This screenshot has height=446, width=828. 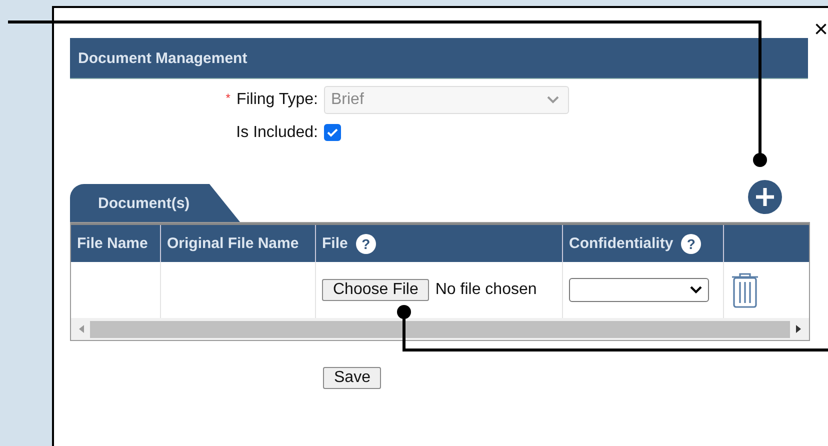 What do you see at coordinates (163, 58) in the screenshot?
I see `section-title: Document Management` at bounding box center [163, 58].